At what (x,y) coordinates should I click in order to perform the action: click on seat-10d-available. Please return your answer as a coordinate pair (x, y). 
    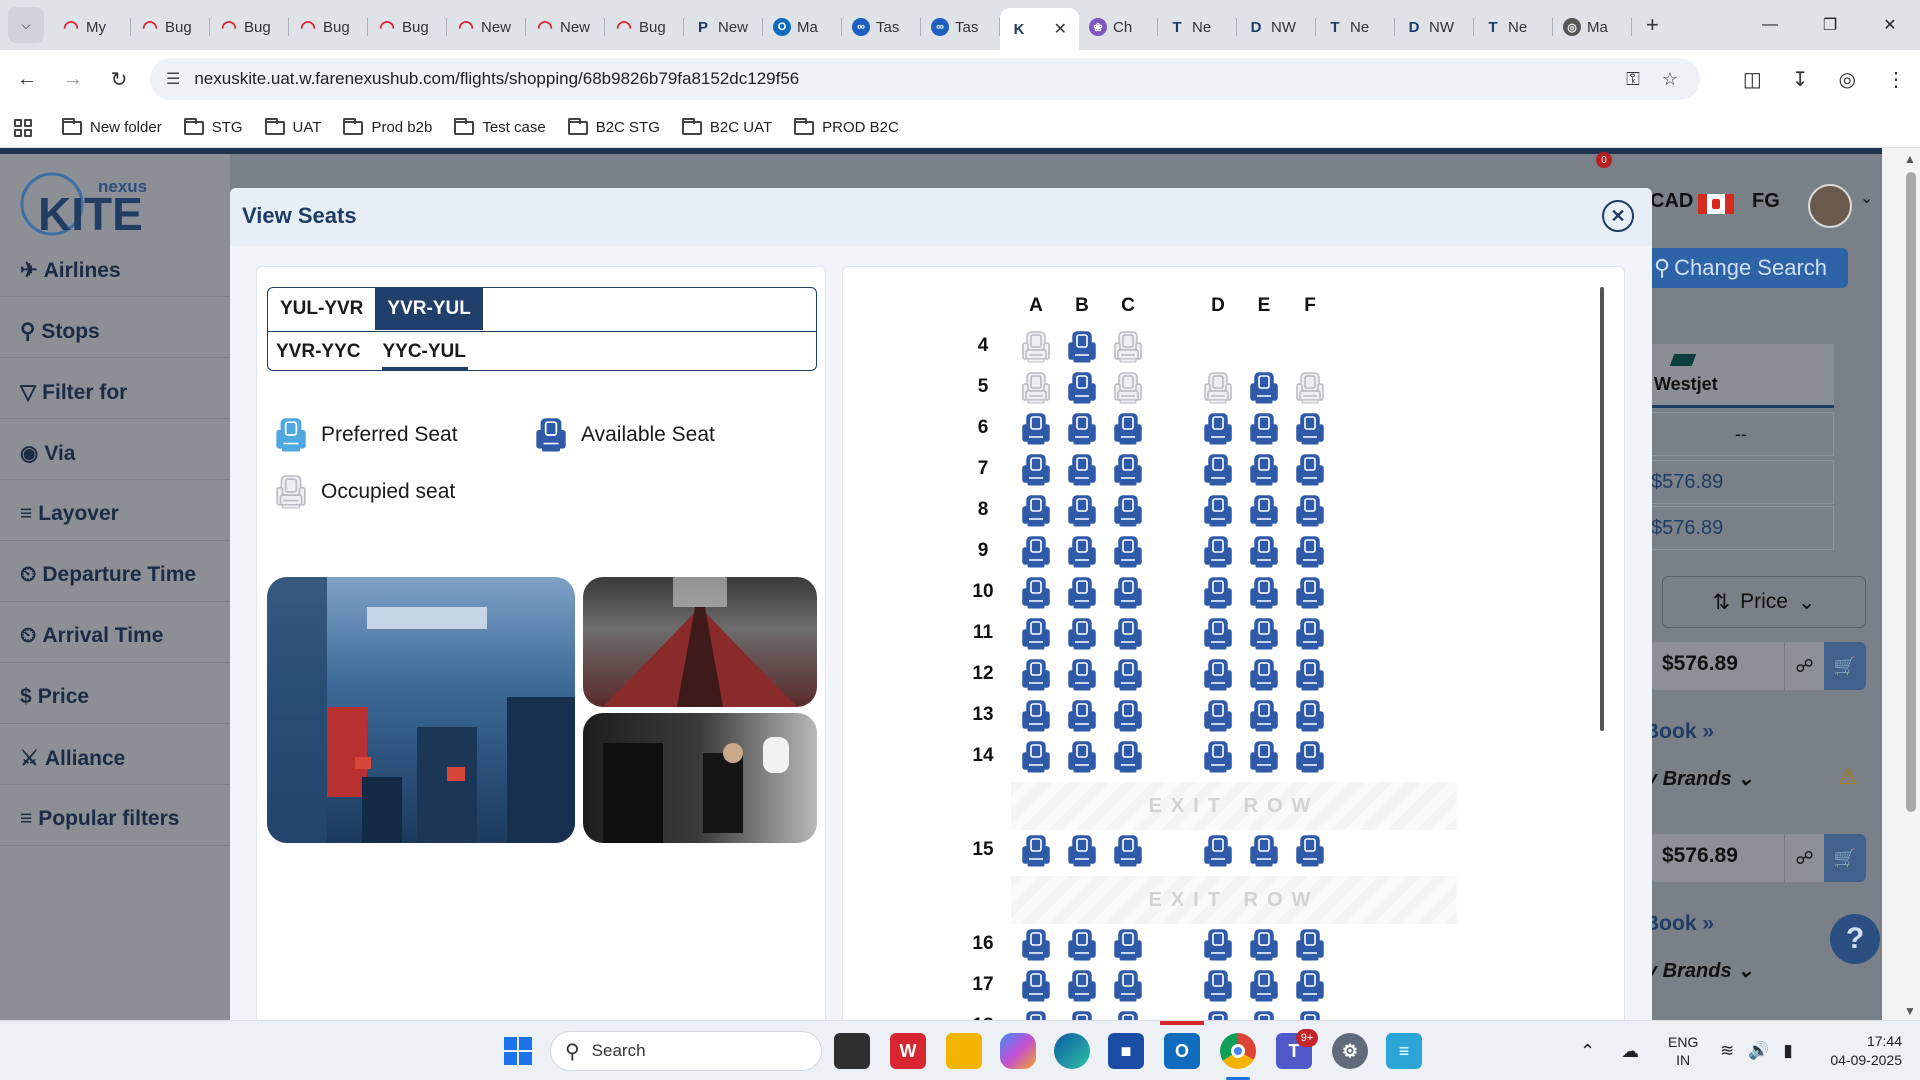
    Looking at the image, I should click on (1218, 593).